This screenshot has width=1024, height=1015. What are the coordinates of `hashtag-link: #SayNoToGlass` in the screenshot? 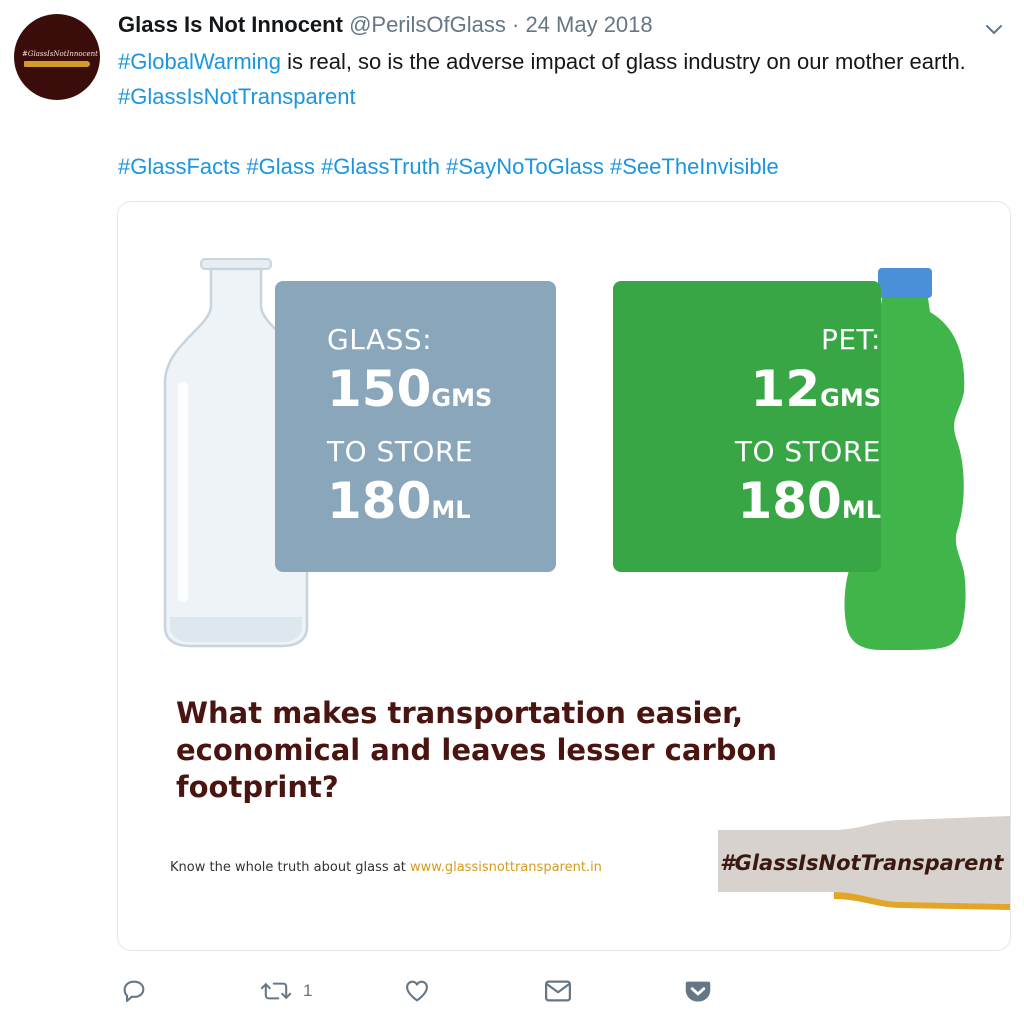 It's located at (525, 166).